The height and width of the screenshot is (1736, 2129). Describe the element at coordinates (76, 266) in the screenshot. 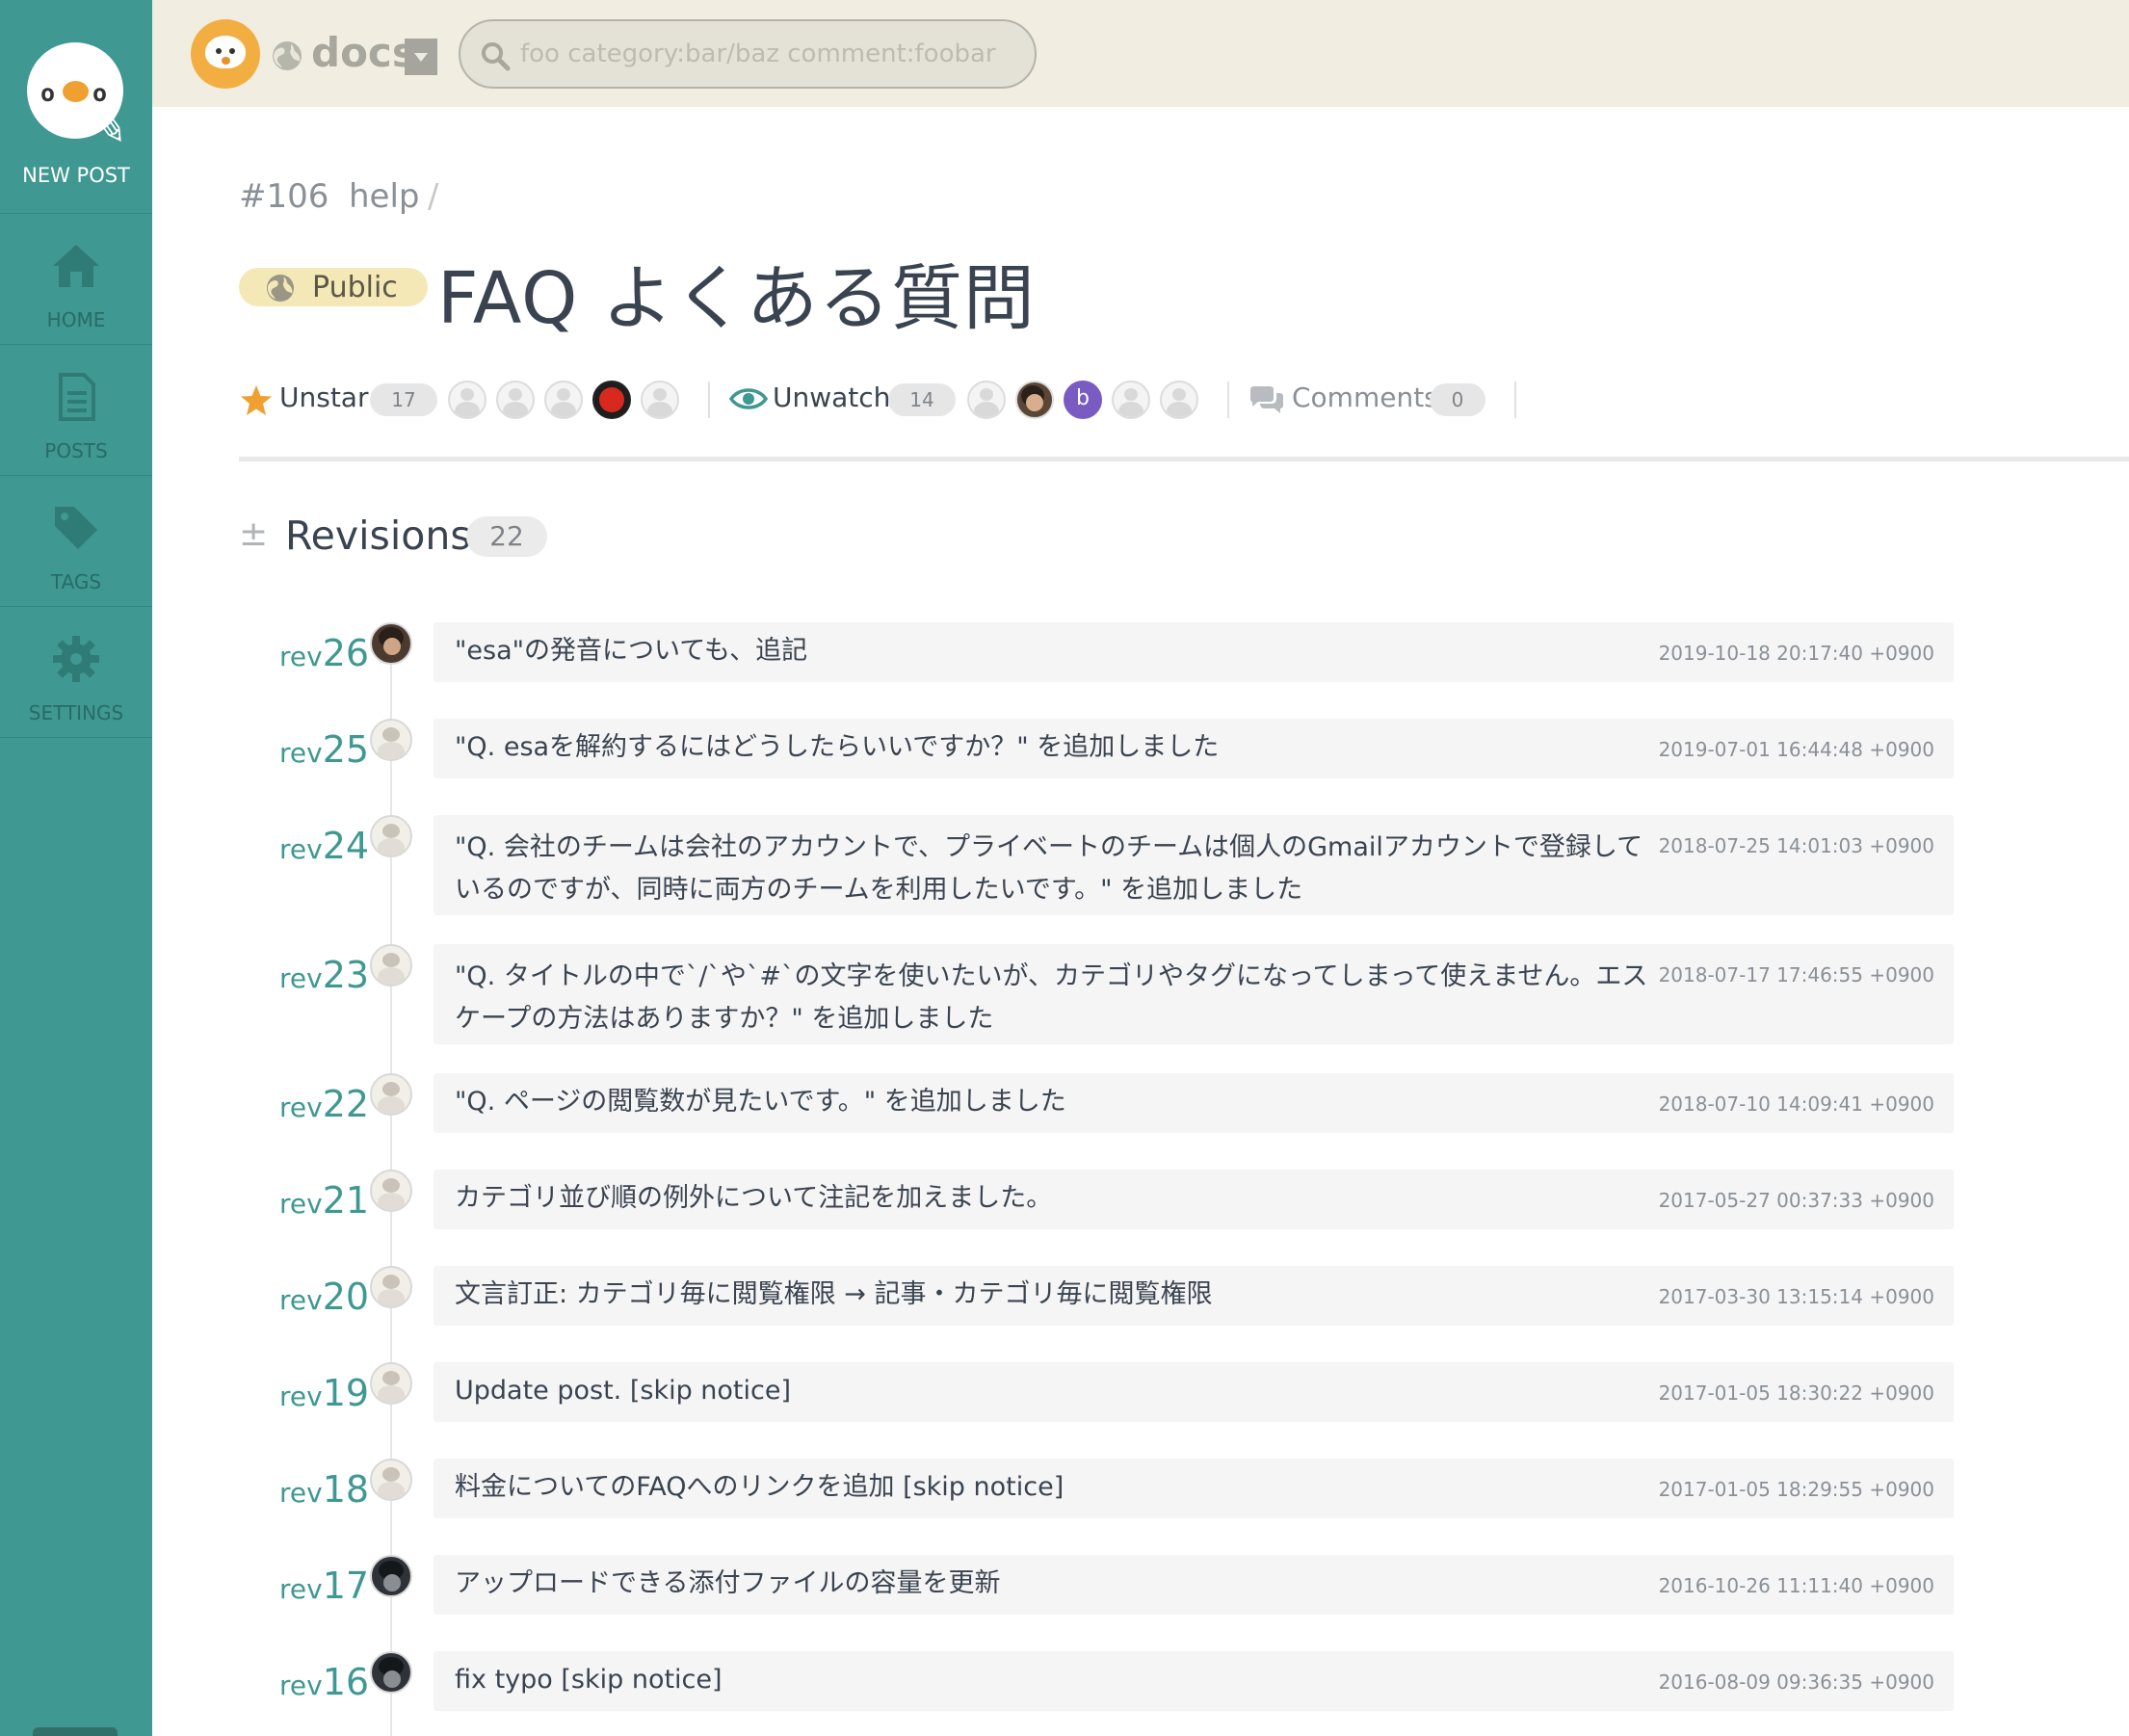

I see `home-icon` at that location.